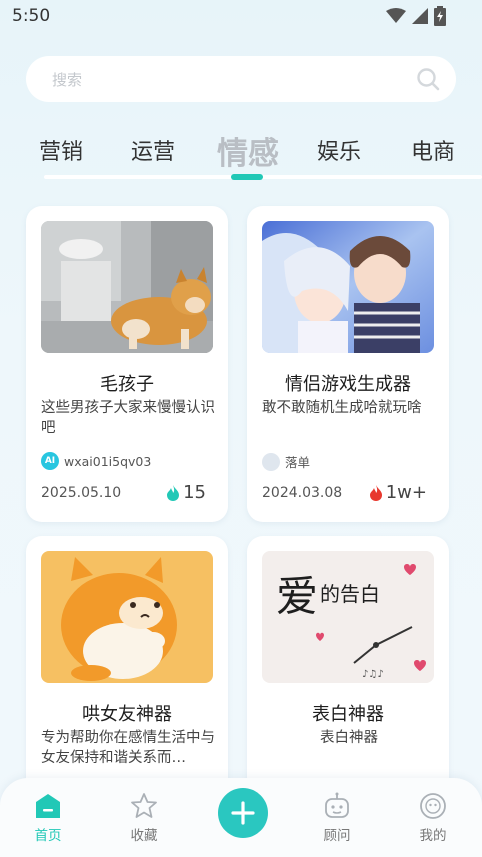 The image size is (482, 857). Describe the element at coordinates (350, 594) in the screenshot. I see `image-text-small: 的告白` at that location.